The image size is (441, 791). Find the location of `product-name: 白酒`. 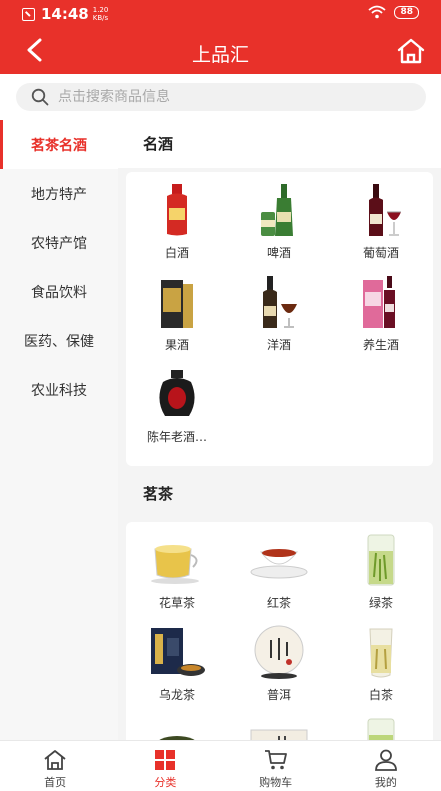

product-name: 白酒 is located at coordinates (176, 253).